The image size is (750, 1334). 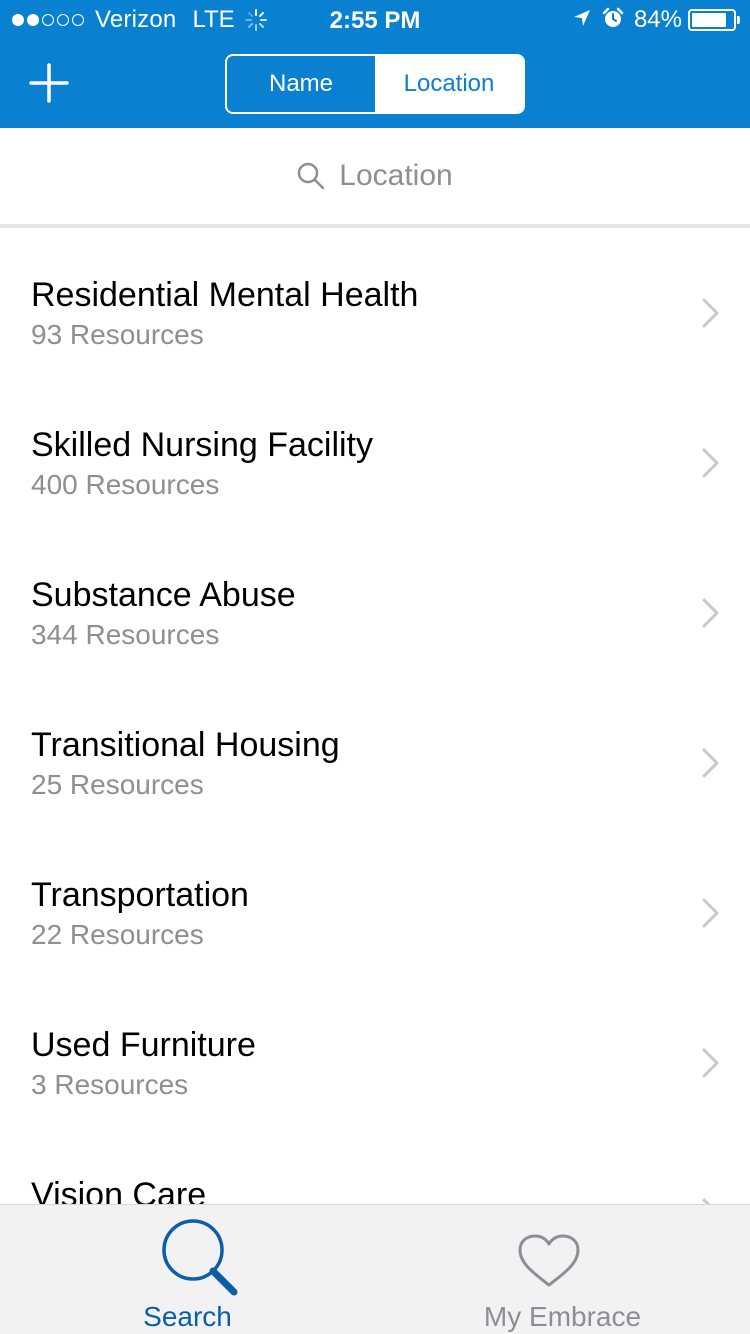 What do you see at coordinates (375, 603) in the screenshot?
I see `list-item: Substance Abuse 344 Resources` at bounding box center [375, 603].